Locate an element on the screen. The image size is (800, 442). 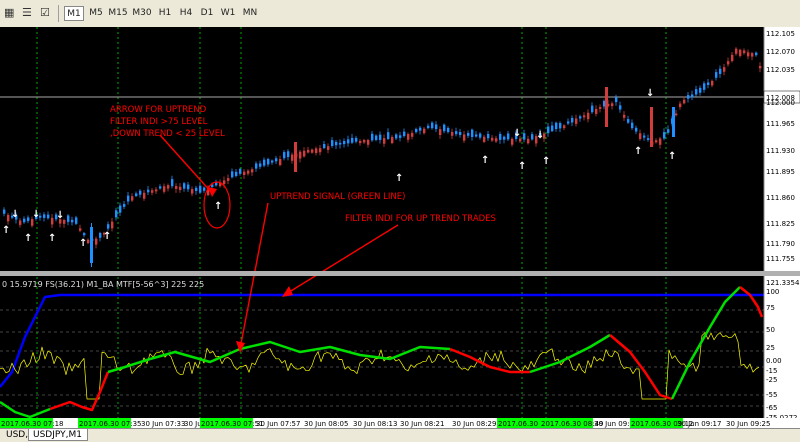
time-axis-label: 30 Jun 08:29 is located at coordinates (474, 424).